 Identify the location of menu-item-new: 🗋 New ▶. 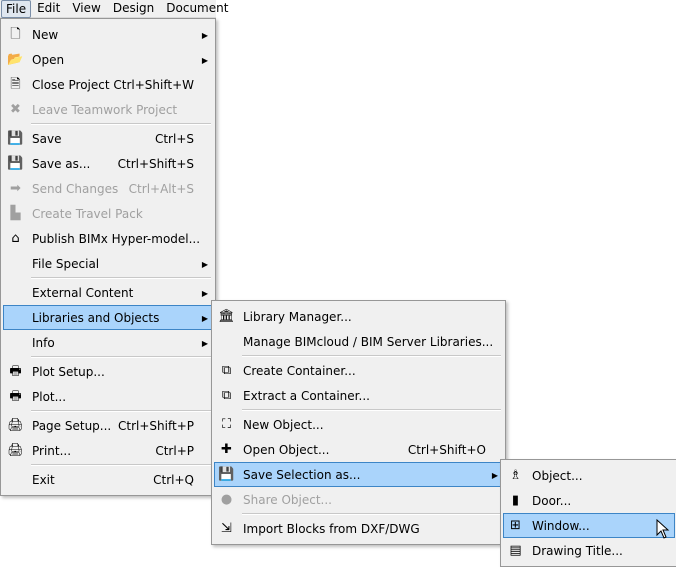
(108, 34).